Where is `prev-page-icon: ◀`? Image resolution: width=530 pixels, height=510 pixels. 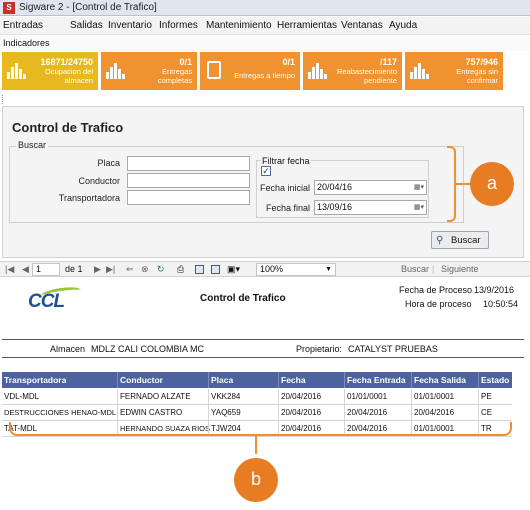 prev-page-icon: ◀ is located at coordinates (25, 269).